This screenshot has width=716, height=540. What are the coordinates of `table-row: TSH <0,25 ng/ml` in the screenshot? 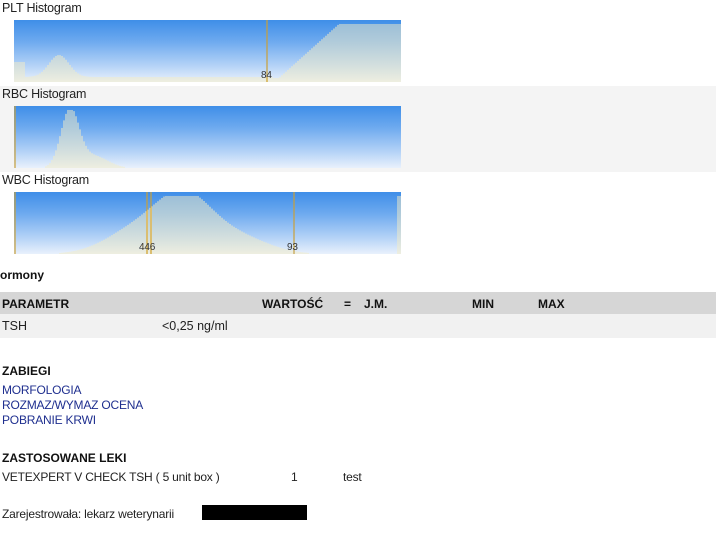 It's located at (358, 326).